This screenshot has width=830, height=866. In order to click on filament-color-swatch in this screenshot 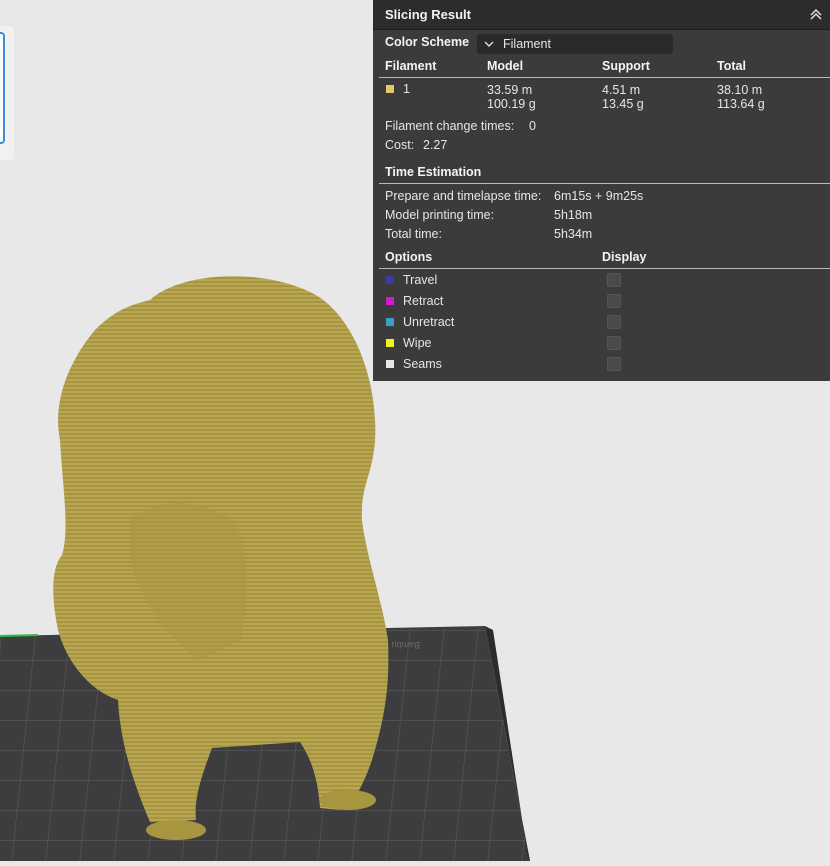, I will do `click(390, 89)`.